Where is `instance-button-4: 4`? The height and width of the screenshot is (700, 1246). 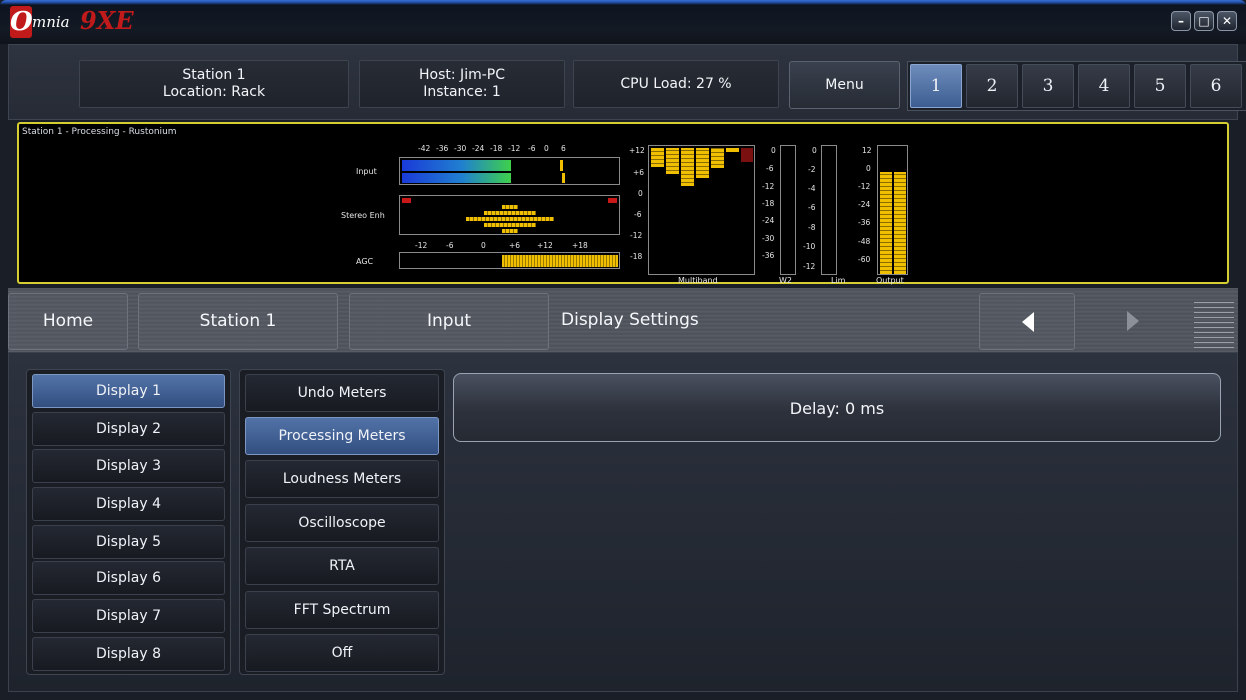
instance-button-4: 4 is located at coordinates (1104, 86).